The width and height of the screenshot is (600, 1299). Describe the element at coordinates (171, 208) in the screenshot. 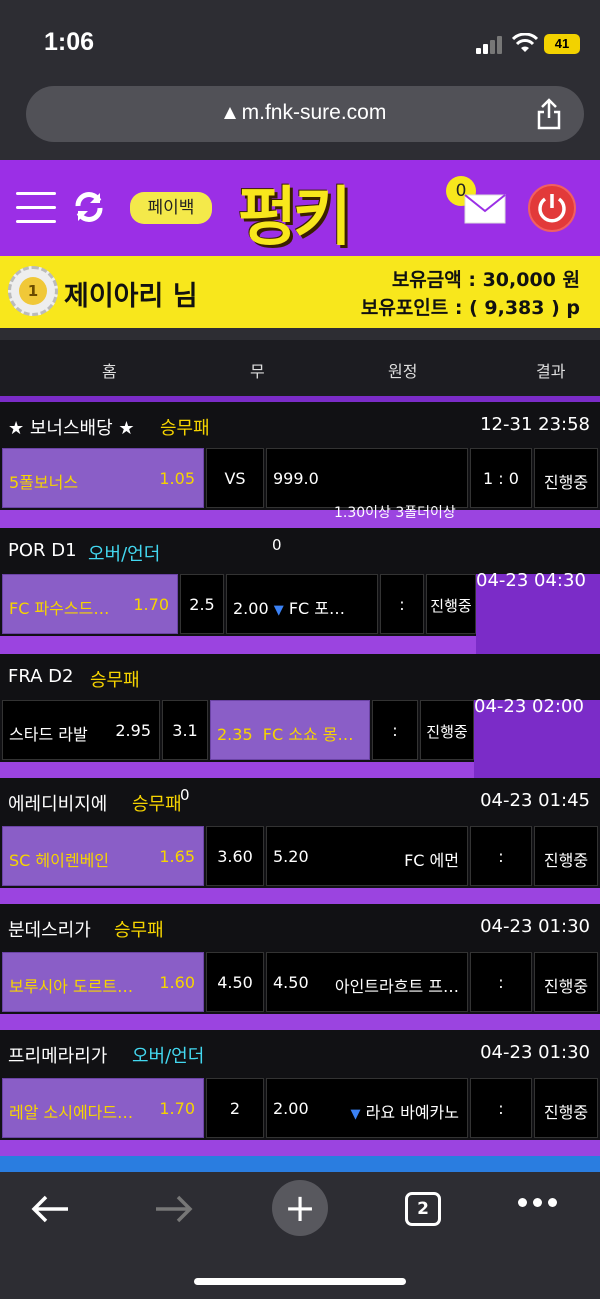

I see `payback-button: 페이백` at that location.